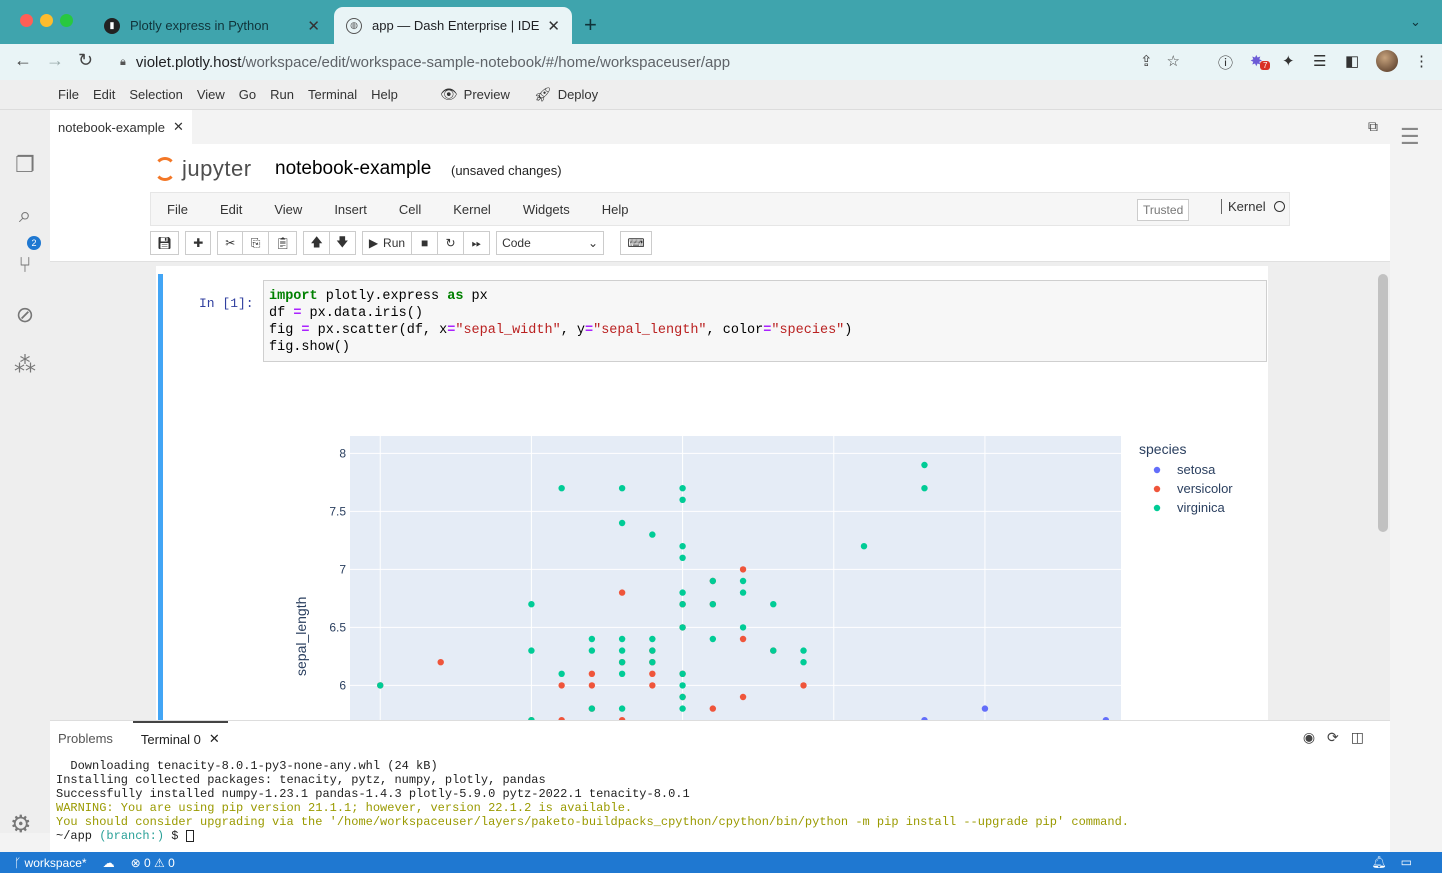 The image size is (1442, 873). What do you see at coordinates (231, 209) in the screenshot?
I see `jmenu-edit: Edit` at bounding box center [231, 209].